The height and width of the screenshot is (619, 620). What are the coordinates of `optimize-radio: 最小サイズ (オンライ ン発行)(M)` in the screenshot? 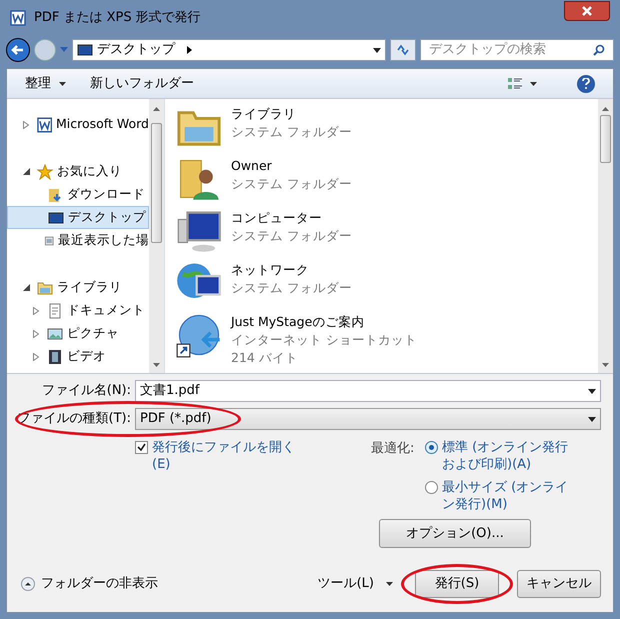 It's located at (496, 496).